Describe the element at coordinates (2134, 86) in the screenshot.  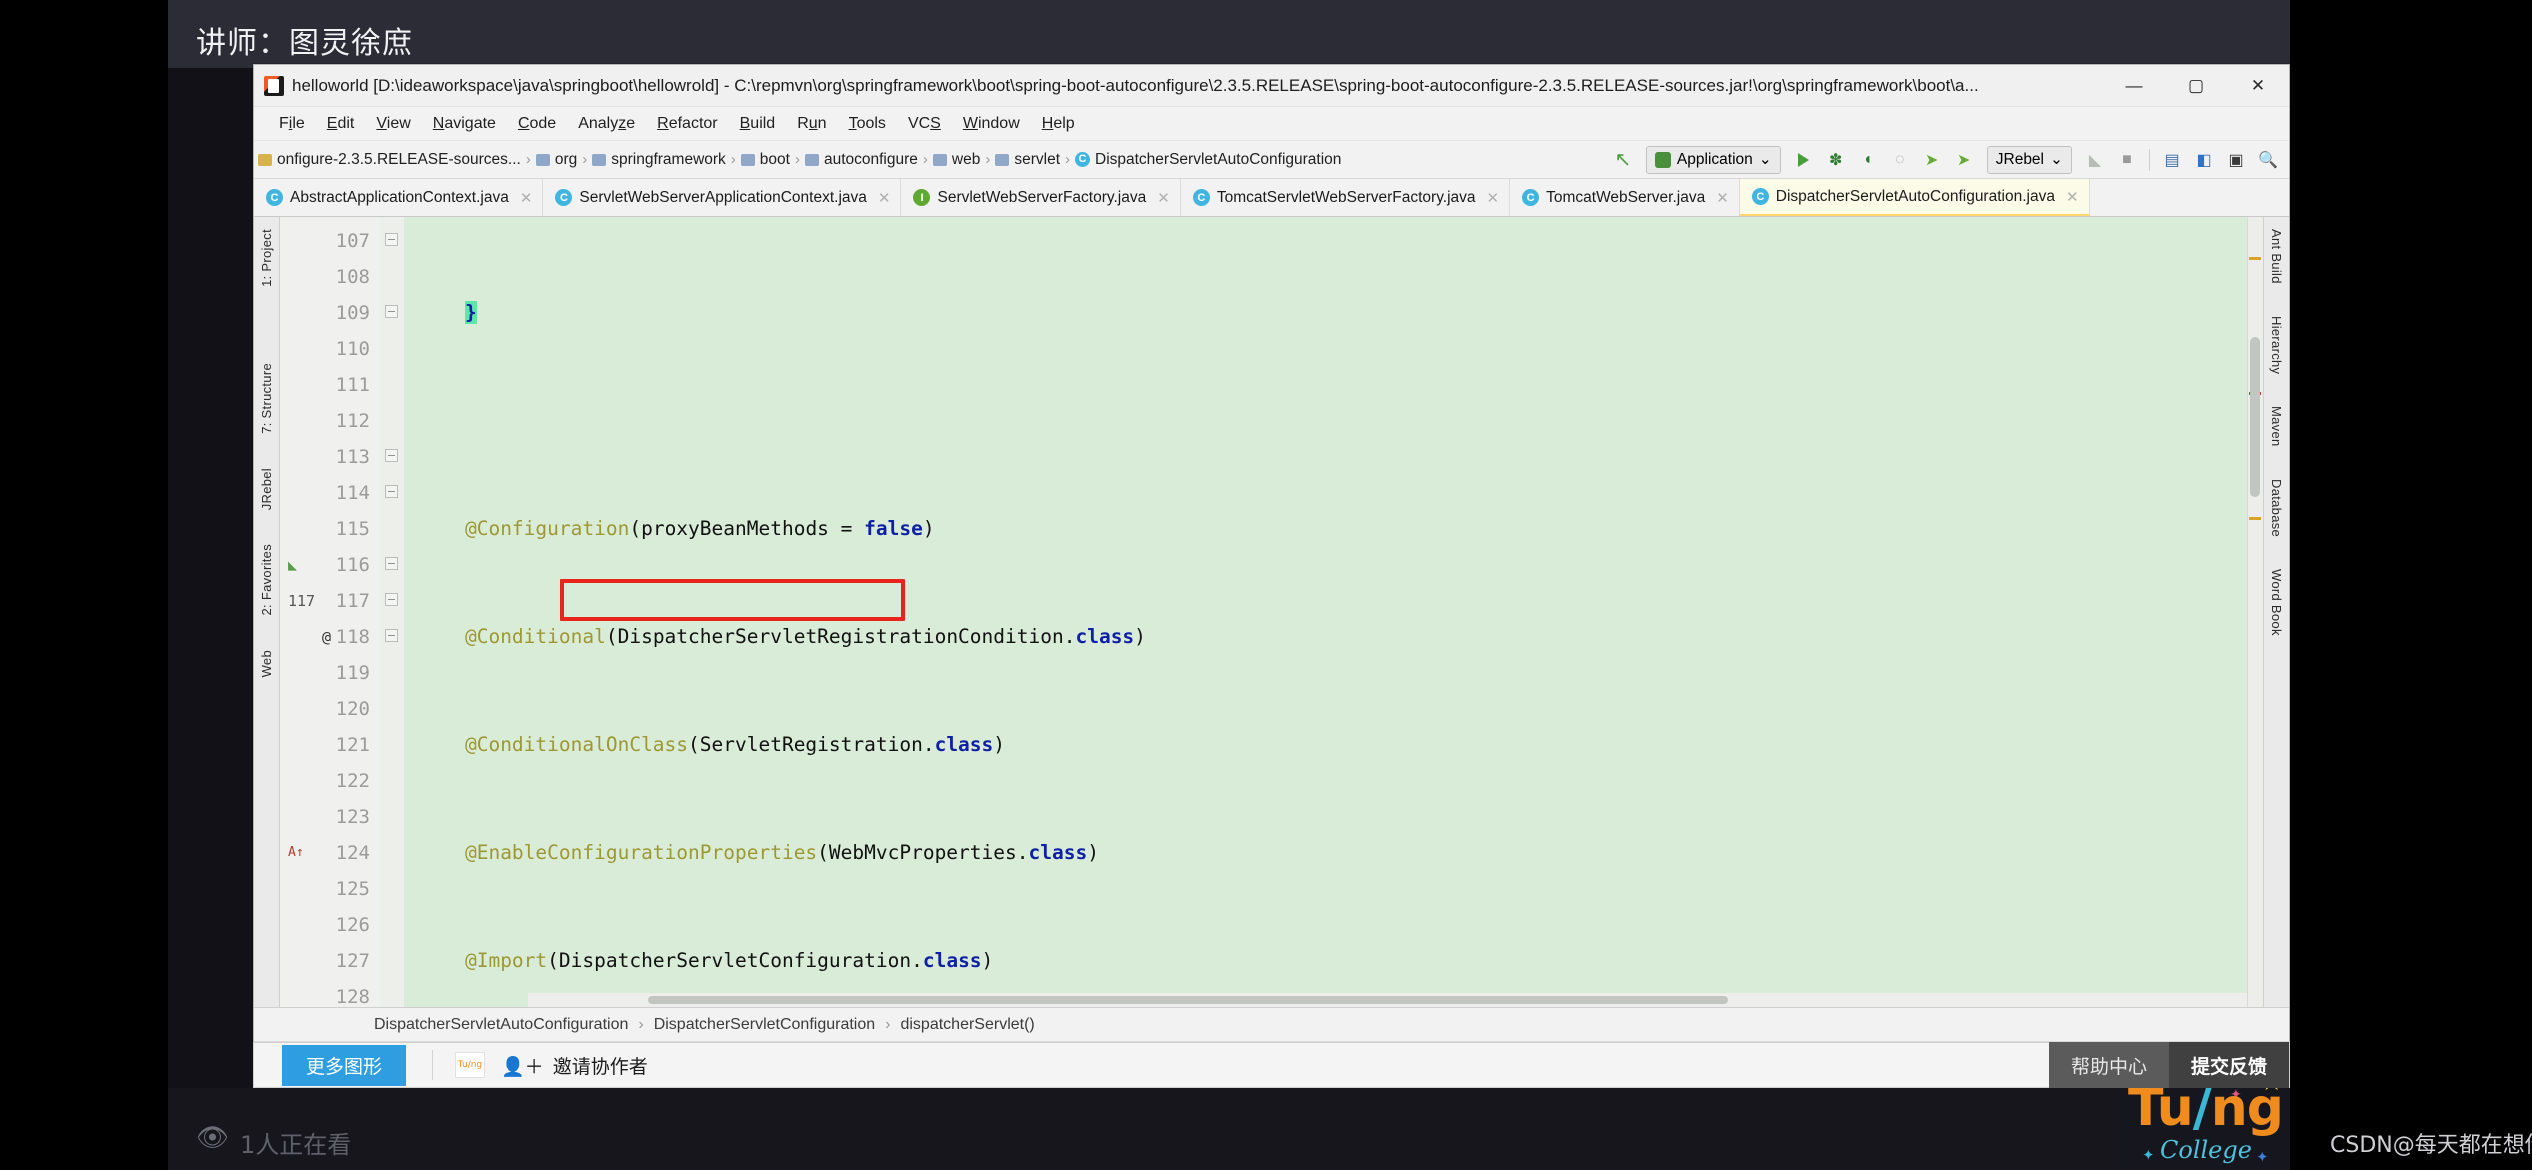
I see `minimize-button: —` at that location.